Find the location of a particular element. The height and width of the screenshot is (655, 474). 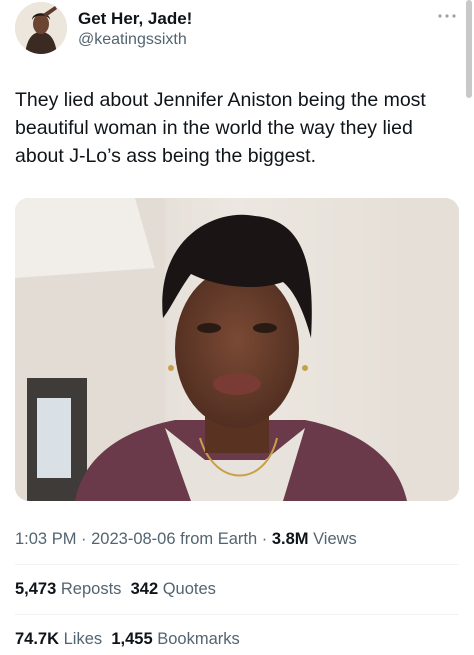

display-name: Get Her, Jade! is located at coordinates (135, 19).